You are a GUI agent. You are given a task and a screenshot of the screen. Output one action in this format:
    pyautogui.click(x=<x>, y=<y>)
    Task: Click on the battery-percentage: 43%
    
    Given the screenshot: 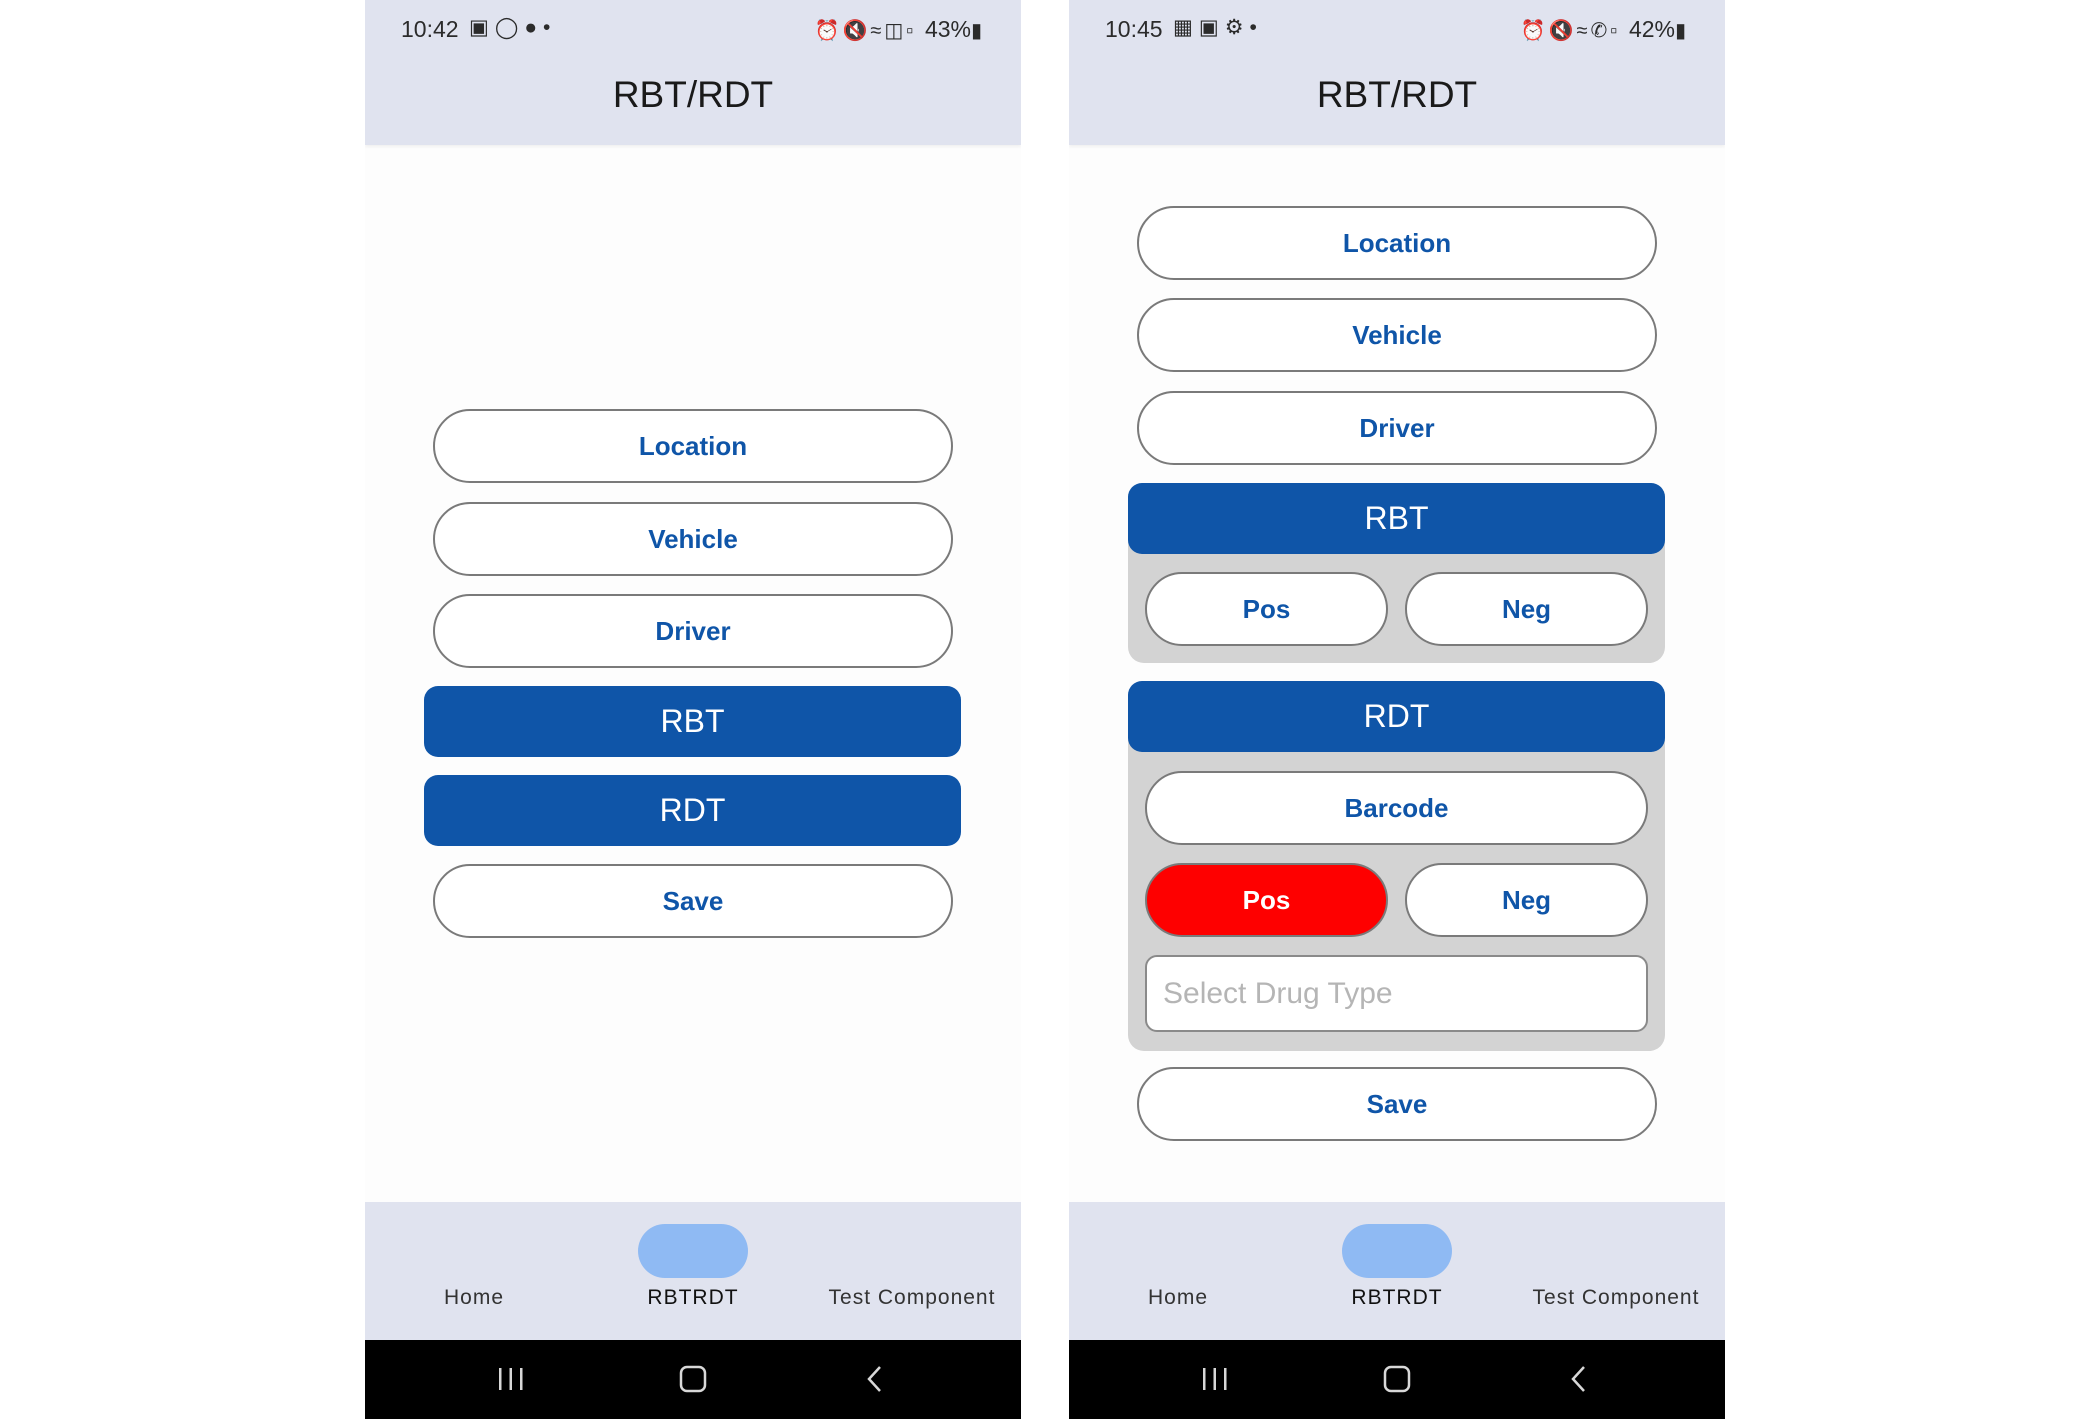 What is the action you would take?
    pyautogui.click(x=947, y=29)
    